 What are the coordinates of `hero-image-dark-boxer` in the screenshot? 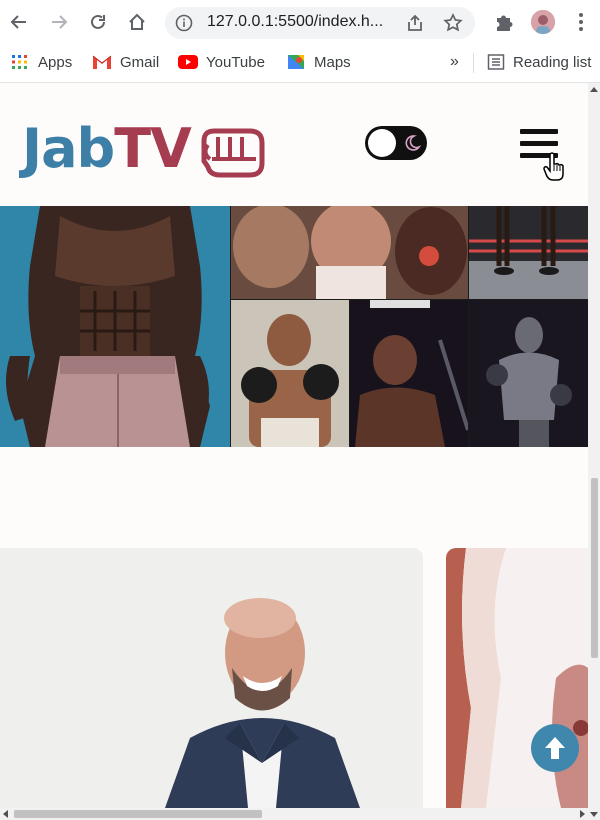 It's located at (409, 373).